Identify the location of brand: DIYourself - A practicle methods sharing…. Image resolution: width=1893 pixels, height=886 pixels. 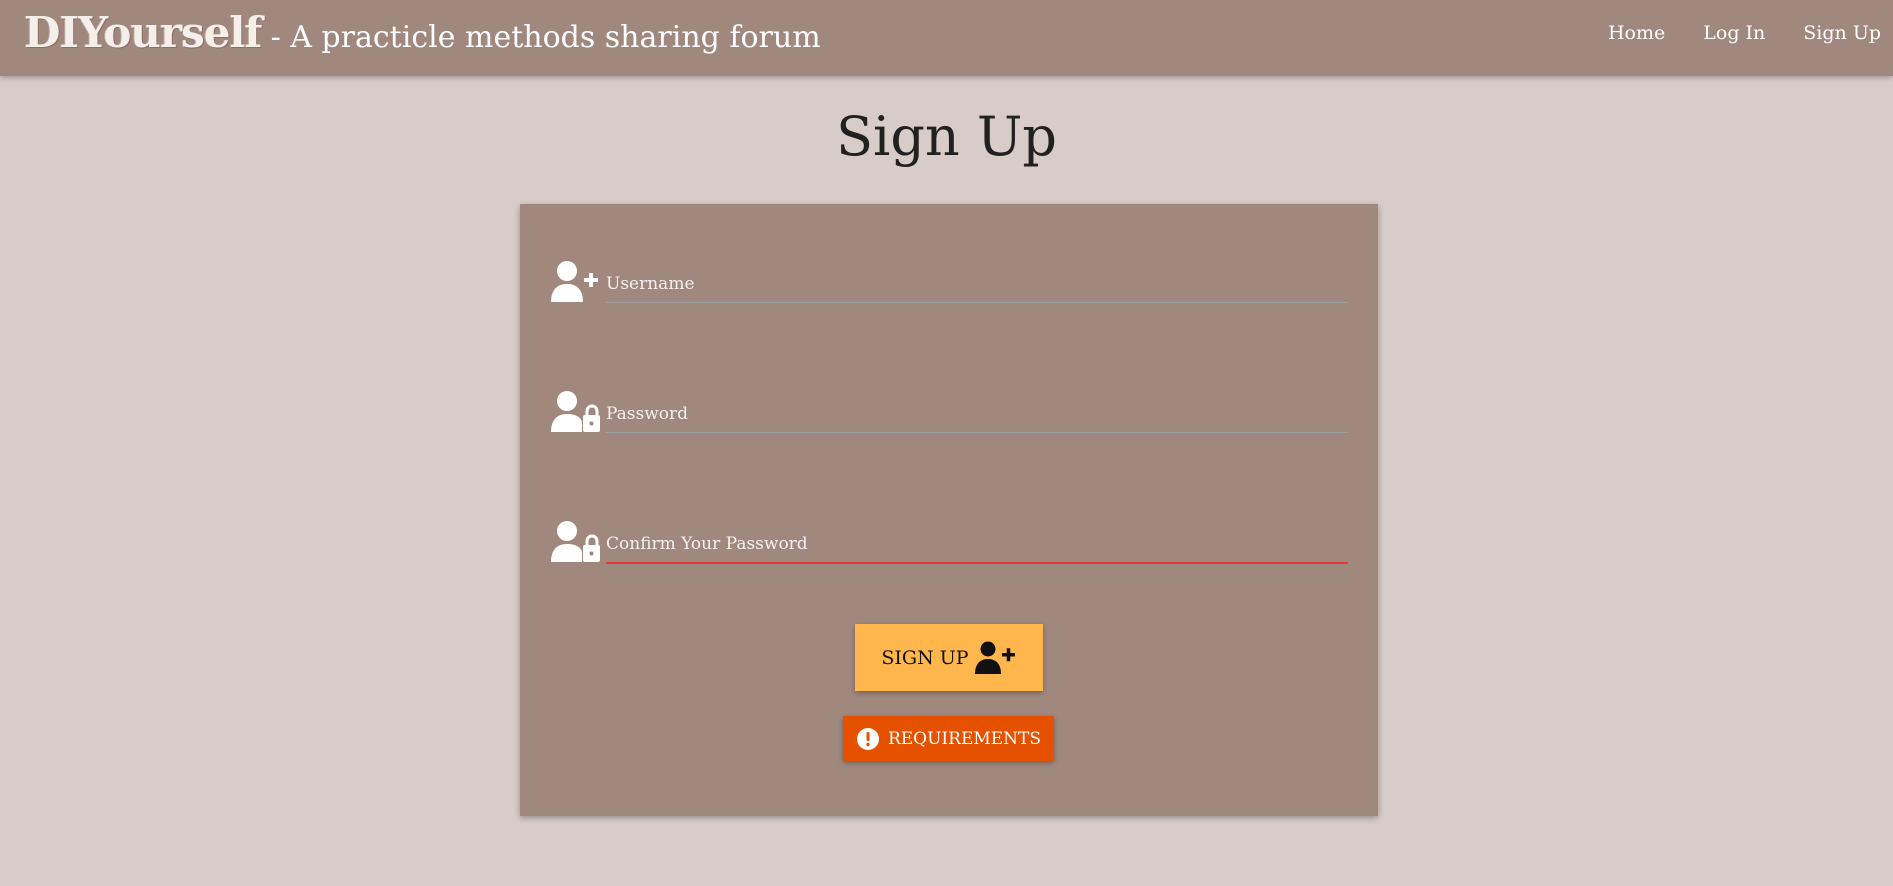
(422, 32).